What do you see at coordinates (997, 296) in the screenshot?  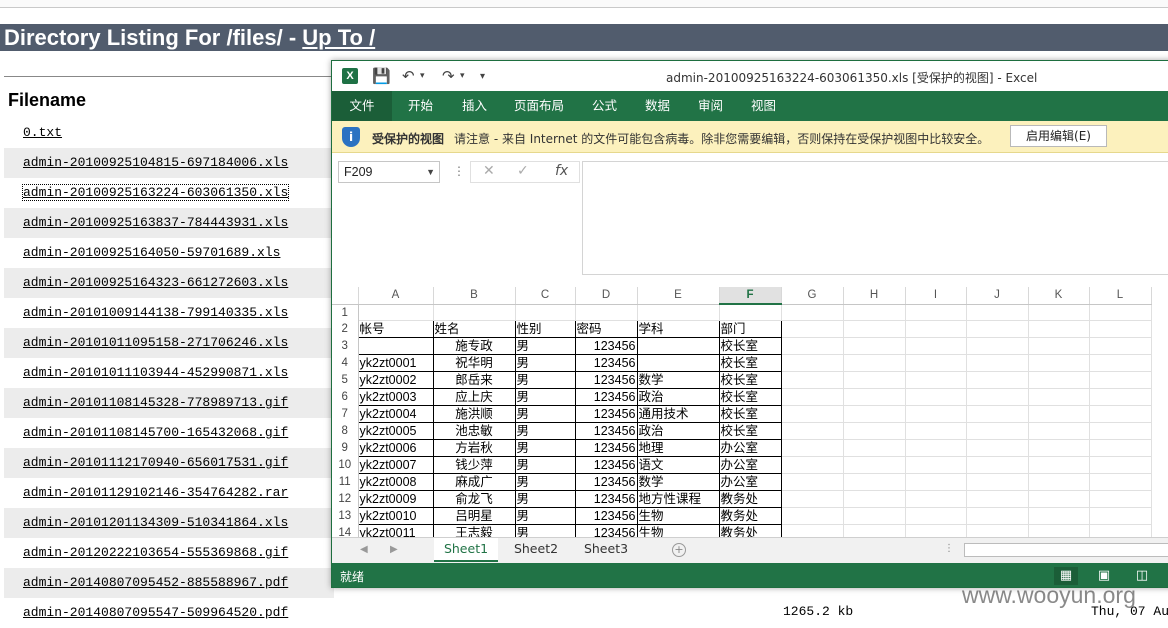 I see `column-header: J` at bounding box center [997, 296].